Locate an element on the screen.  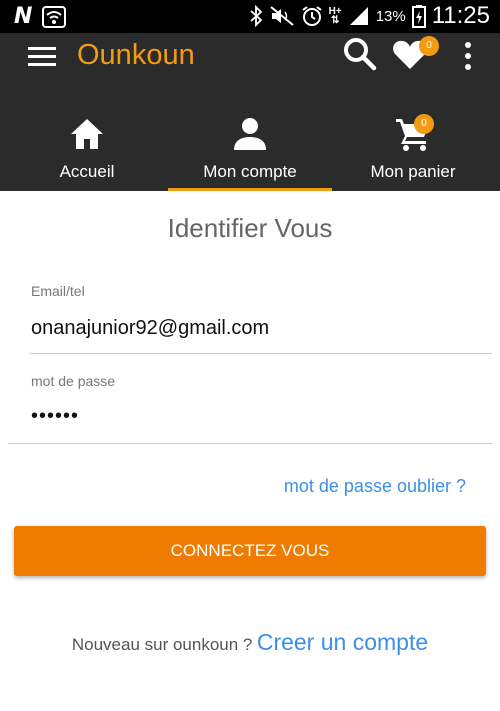
bluetooth-icon is located at coordinates (256, 16).